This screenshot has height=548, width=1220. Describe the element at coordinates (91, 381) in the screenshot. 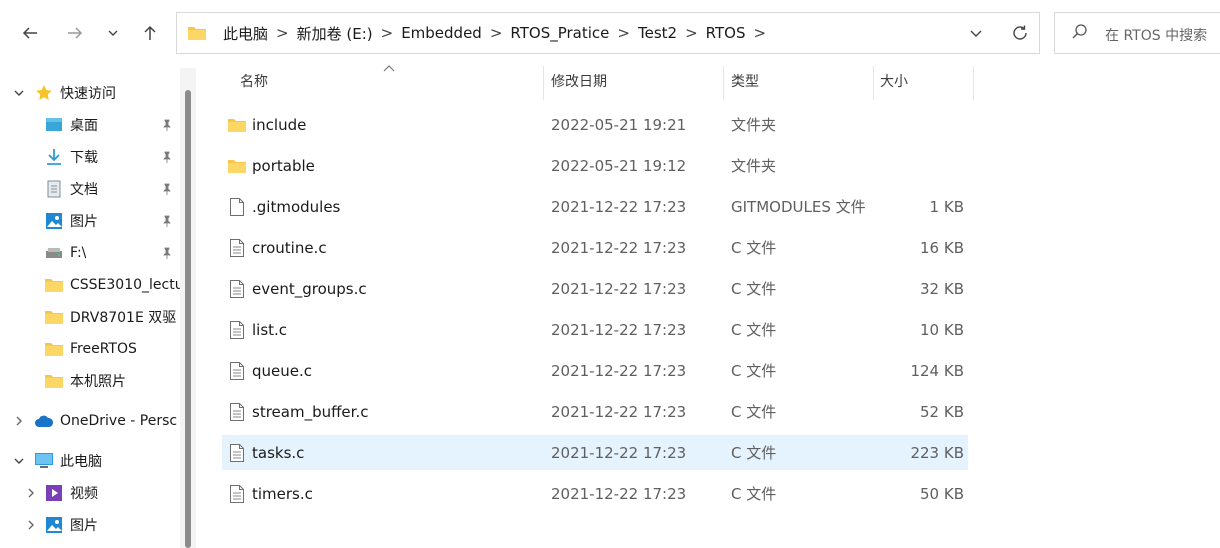

I see `sidebar-item-photos: 本机照片` at that location.